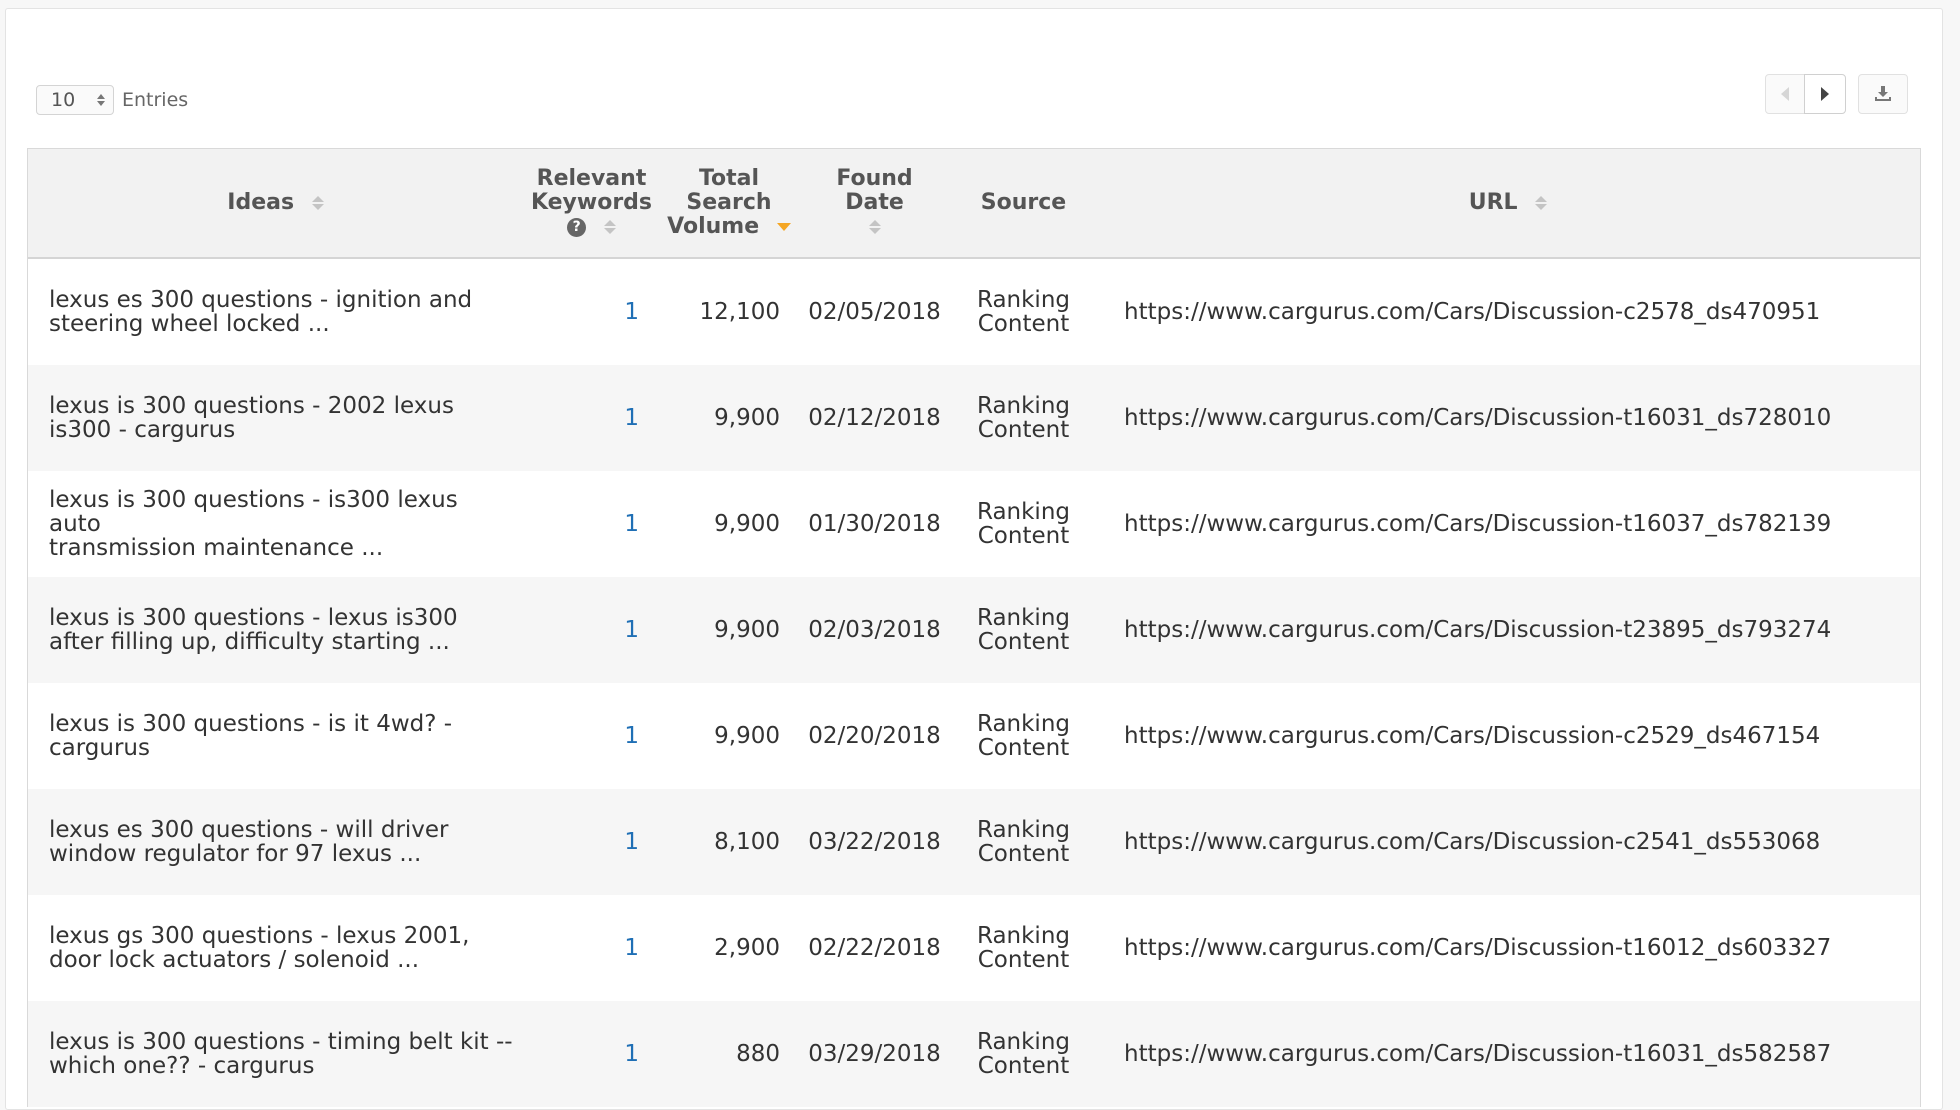  What do you see at coordinates (874, 524) in the screenshot?
I see `found-date-cell: 01/30/2018` at bounding box center [874, 524].